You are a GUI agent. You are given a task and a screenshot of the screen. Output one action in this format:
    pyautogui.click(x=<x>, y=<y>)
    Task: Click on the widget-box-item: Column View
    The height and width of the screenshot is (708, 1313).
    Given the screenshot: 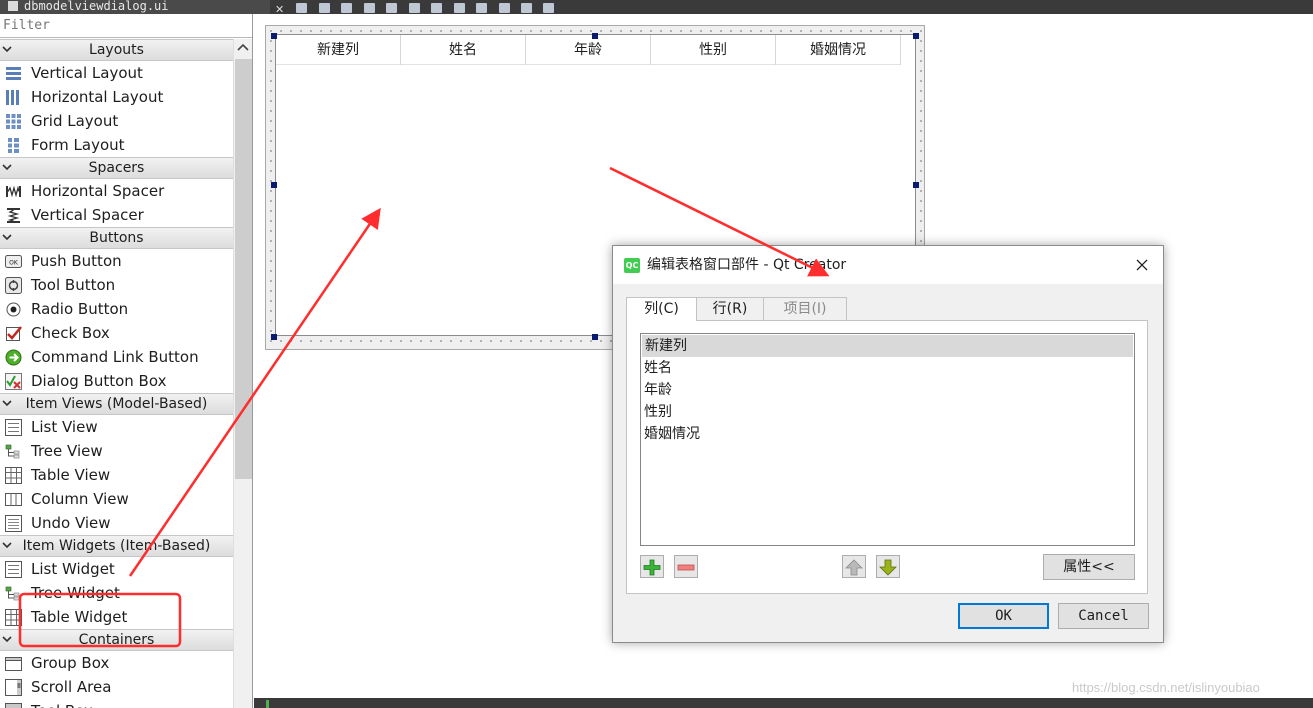 What is the action you would take?
    pyautogui.click(x=116, y=499)
    